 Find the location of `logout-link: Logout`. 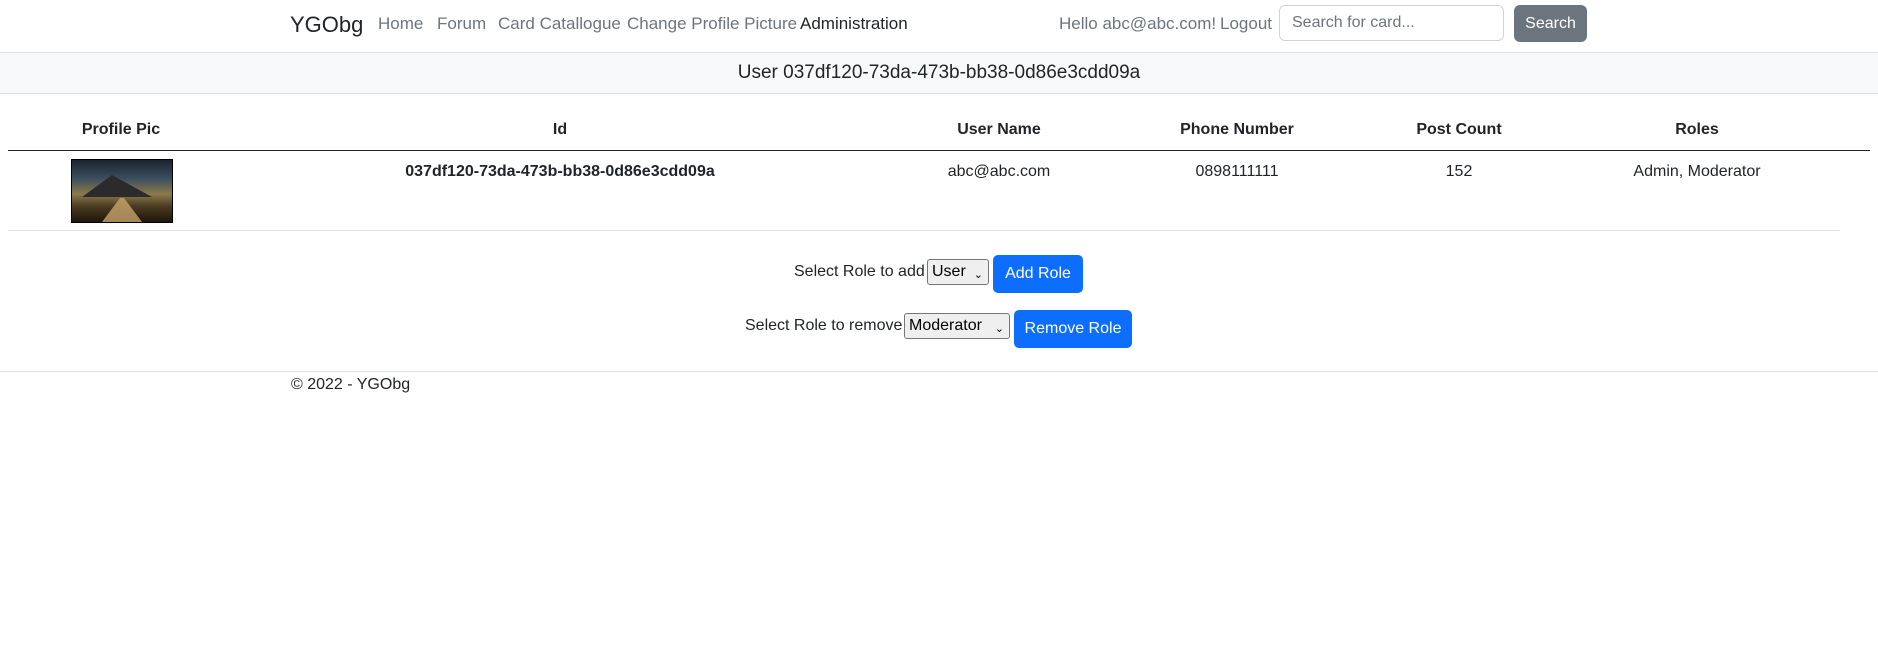

logout-link: Logout is located at coordinates (1246, 24).